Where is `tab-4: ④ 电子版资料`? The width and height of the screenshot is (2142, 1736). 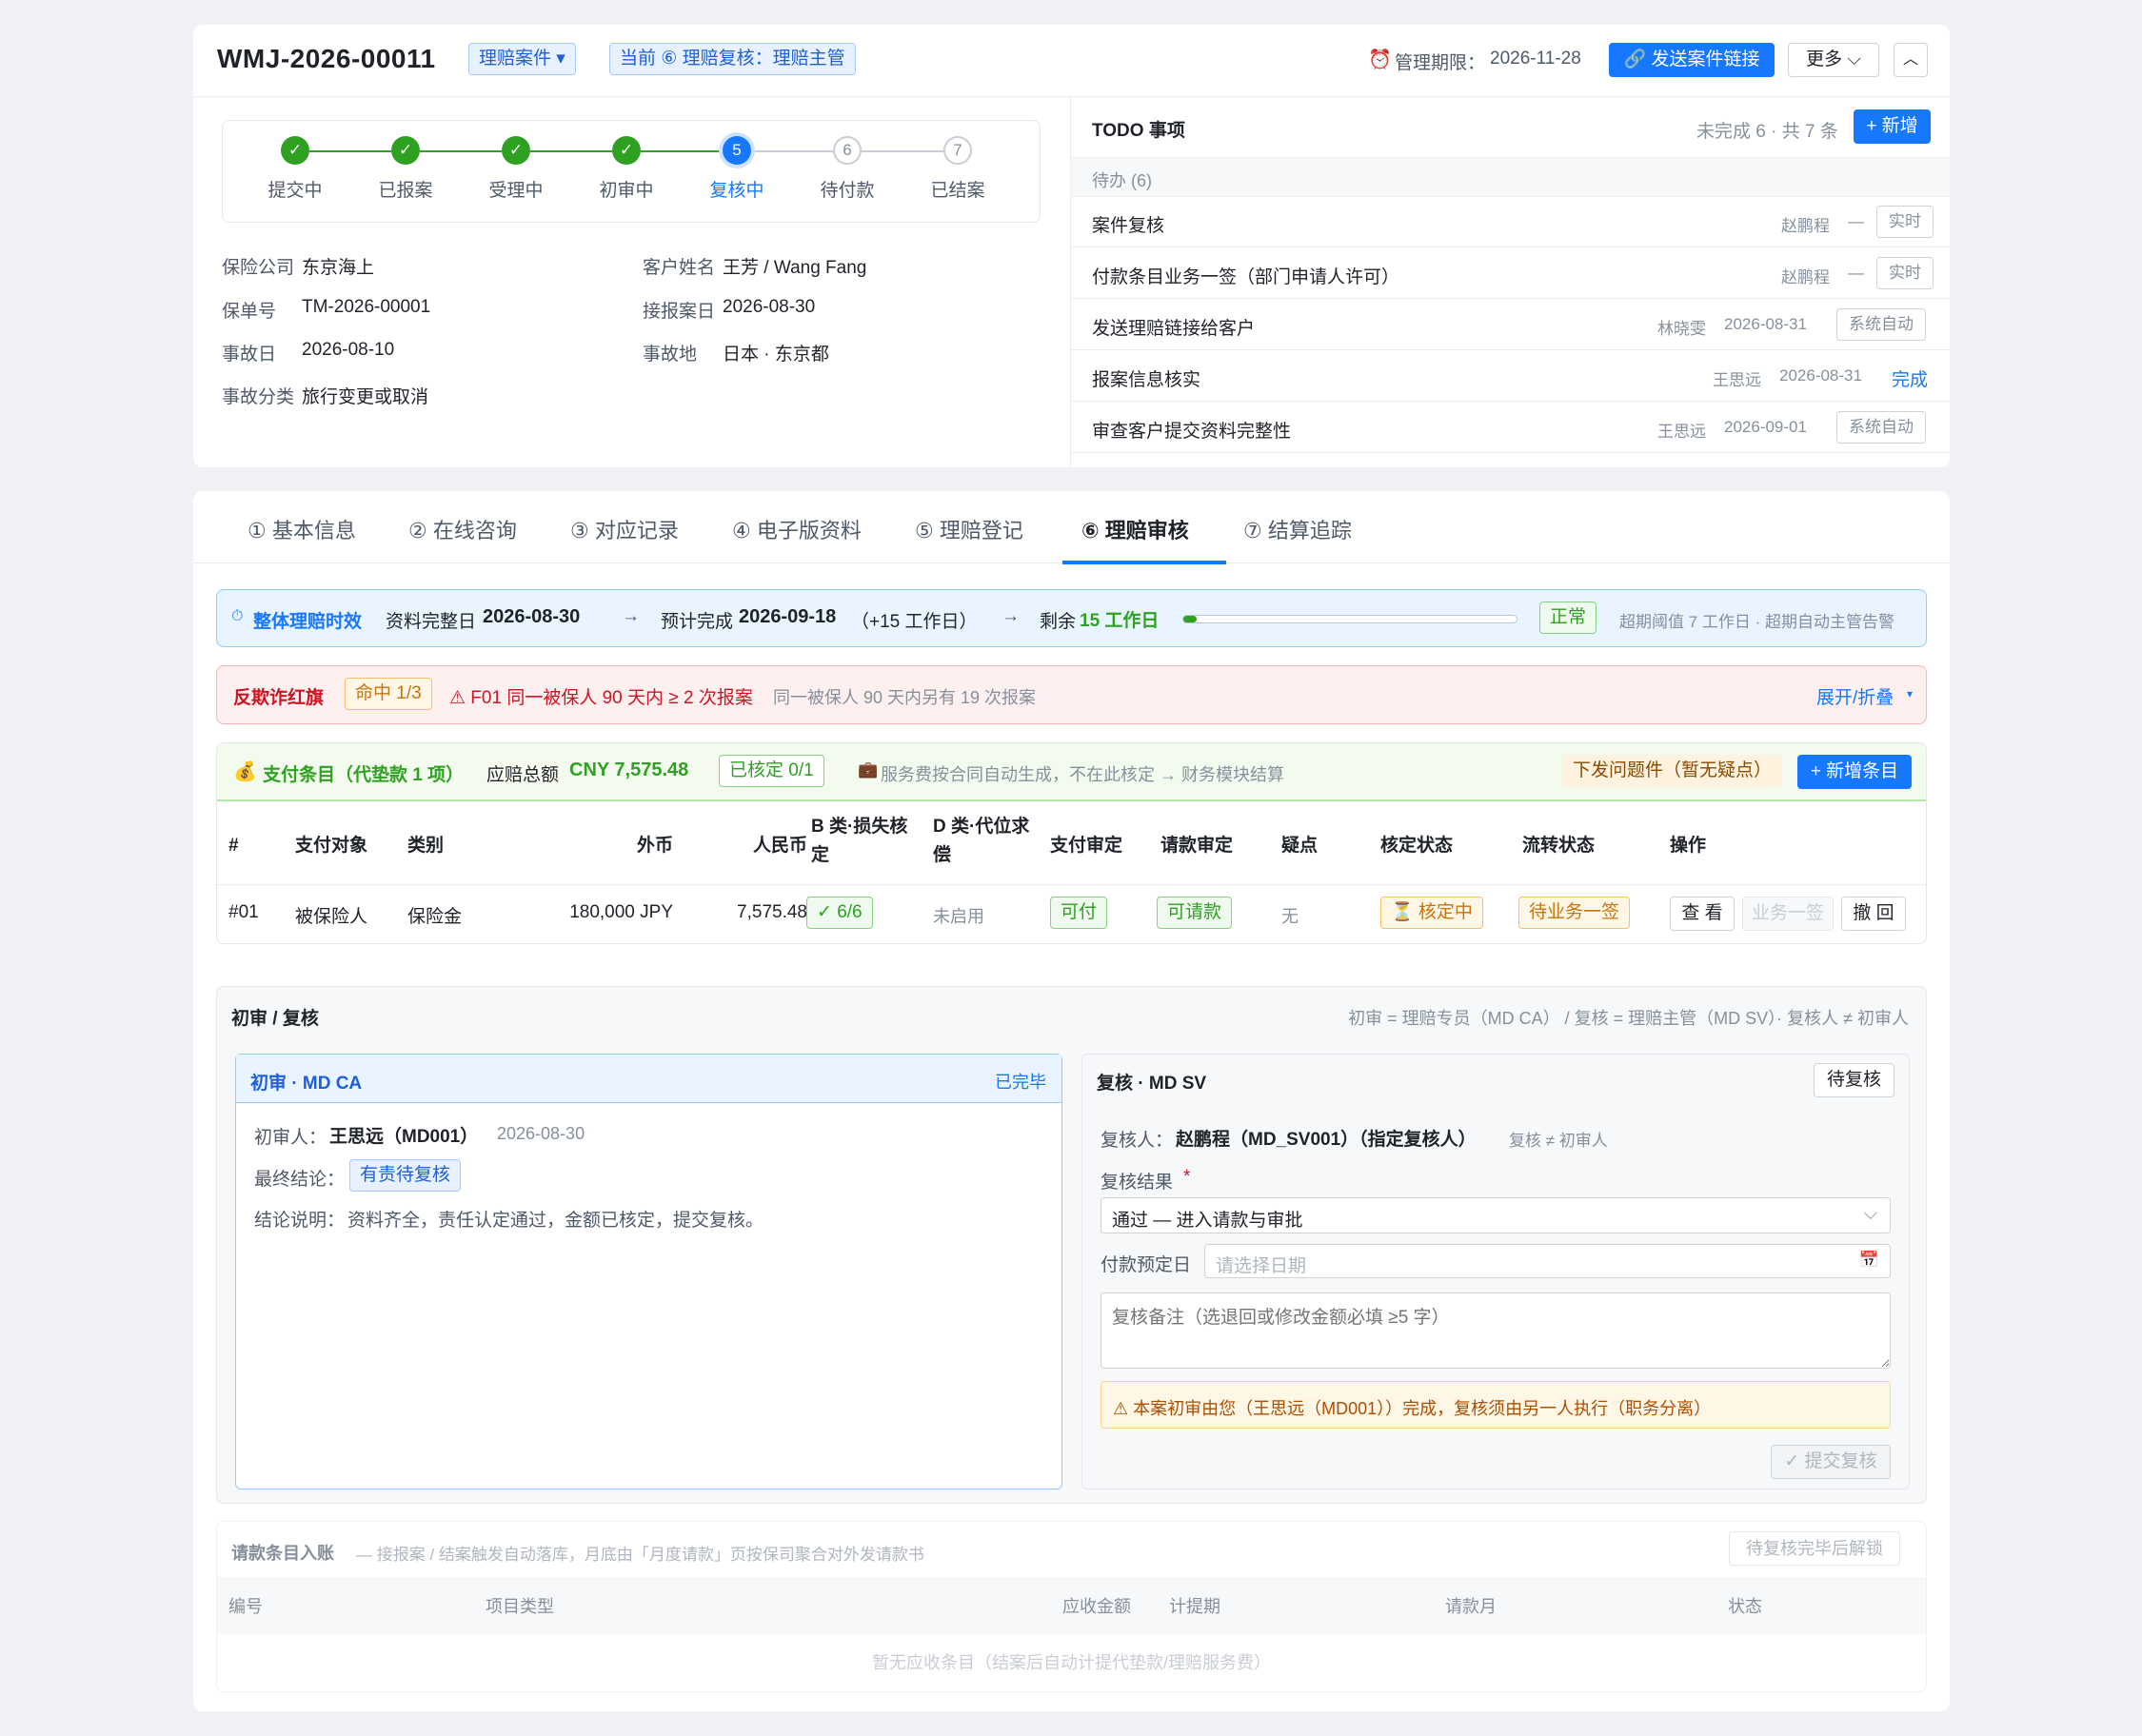 tab-4: ④ 电子版资料 is located at coordinates (797, 529).